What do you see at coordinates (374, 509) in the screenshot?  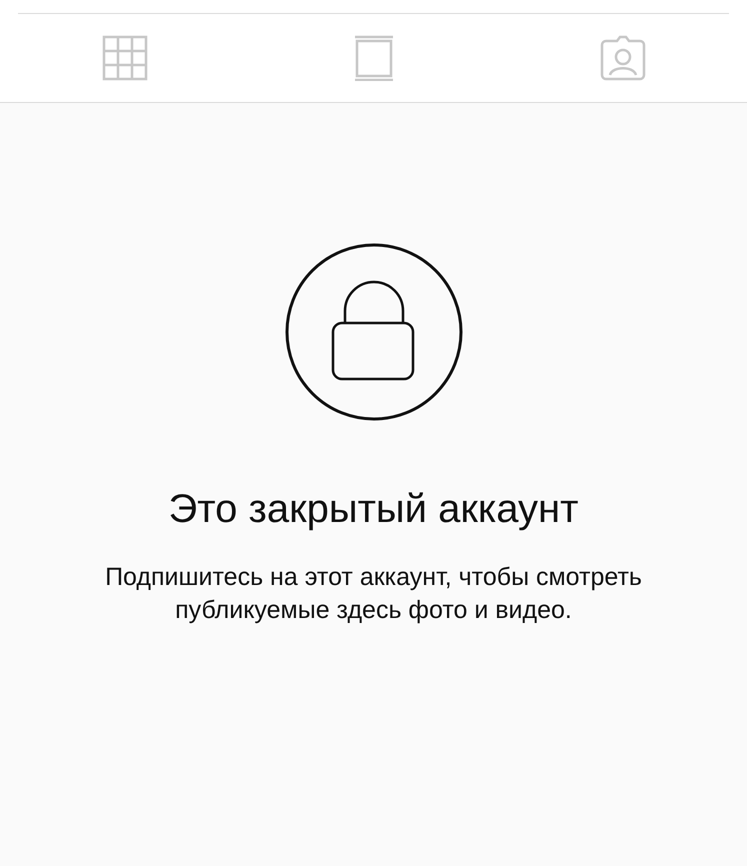 I see `private-account-title: Это закрытый аккаунт` at bounding box center [374, 509].